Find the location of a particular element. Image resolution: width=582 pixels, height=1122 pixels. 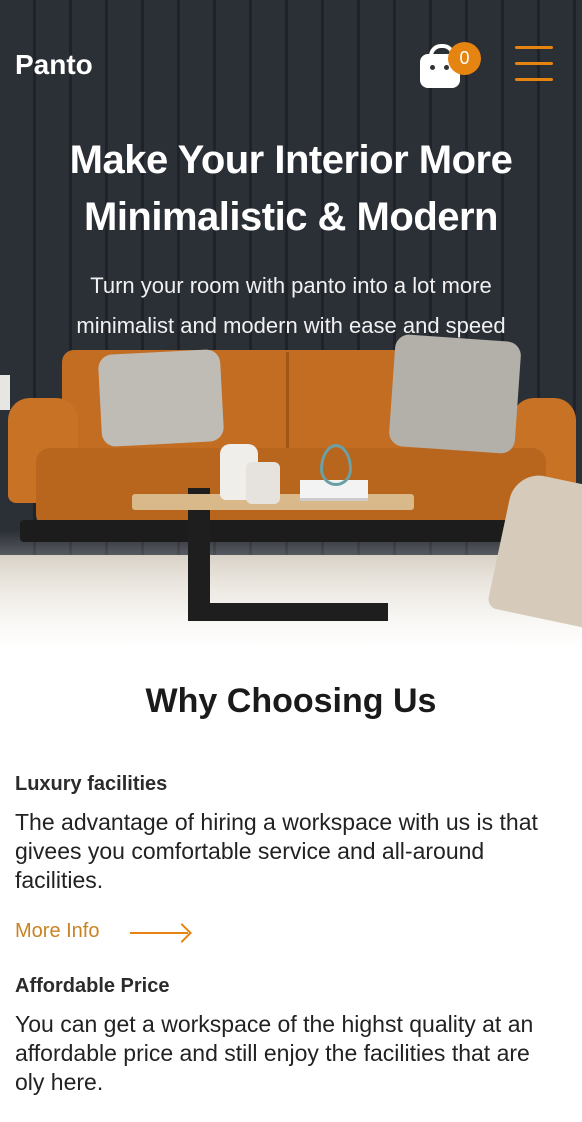

hero-title-line2: Minimalistic & Modern is located at coordinates (291, 217).